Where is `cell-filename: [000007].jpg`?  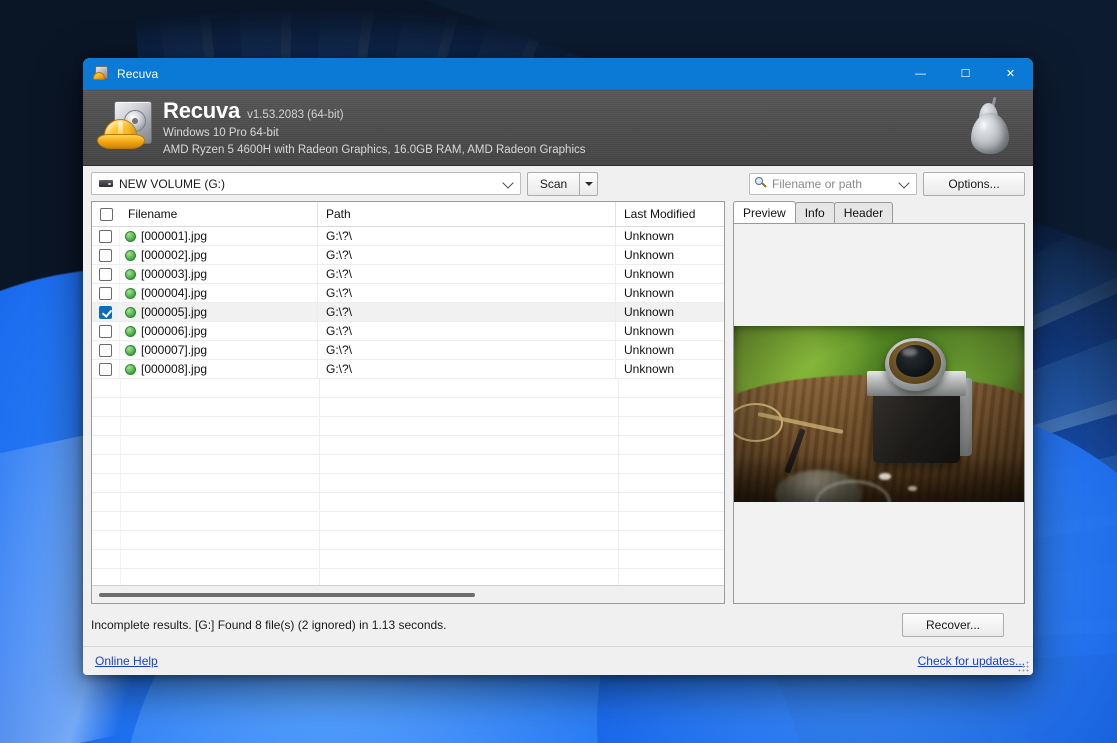 cell-filename: [000007].jpg is located at coordinates (219, 350).